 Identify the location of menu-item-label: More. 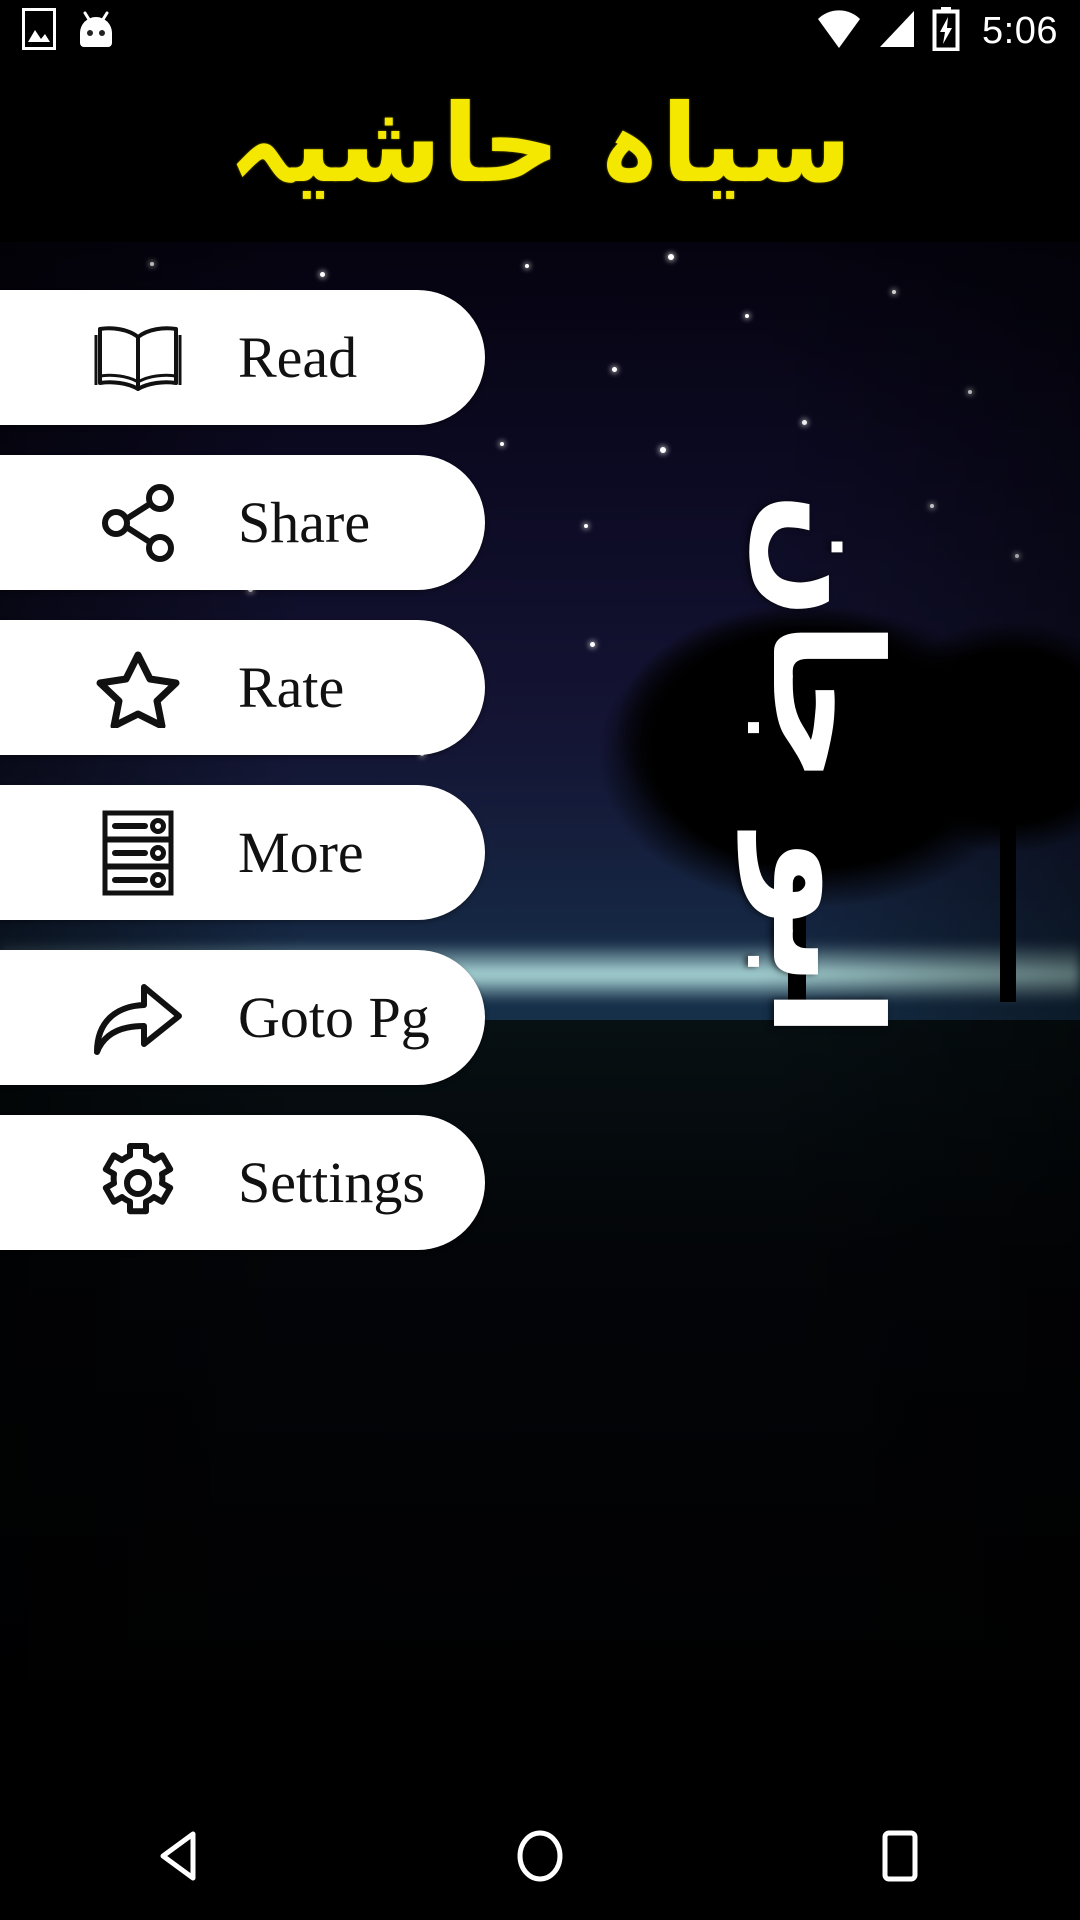
(301, 852).